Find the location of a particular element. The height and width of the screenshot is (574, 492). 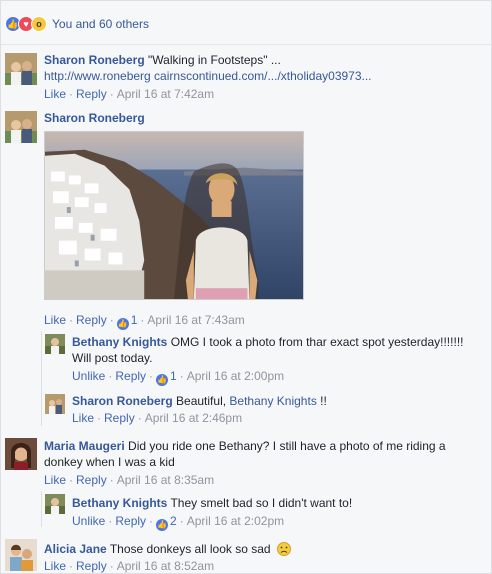

comment-actions: Like · Reply · April 16 at 2:46pm is located at coordinates (157, 418).